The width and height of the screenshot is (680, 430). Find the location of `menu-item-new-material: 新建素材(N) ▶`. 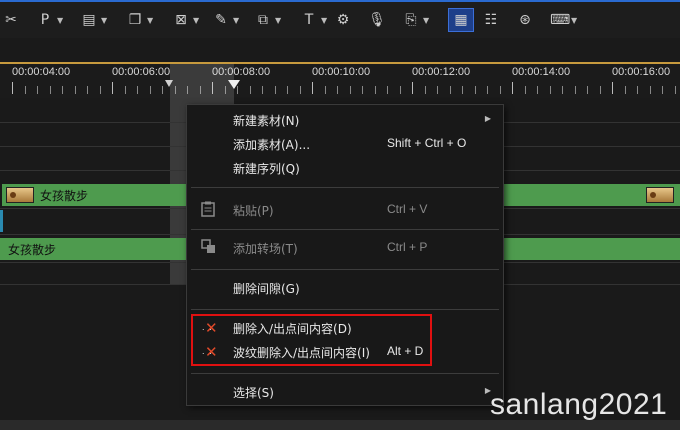

menu-item-new-material: 新建素材(N) ▶ is located at coordinates (345, 120).